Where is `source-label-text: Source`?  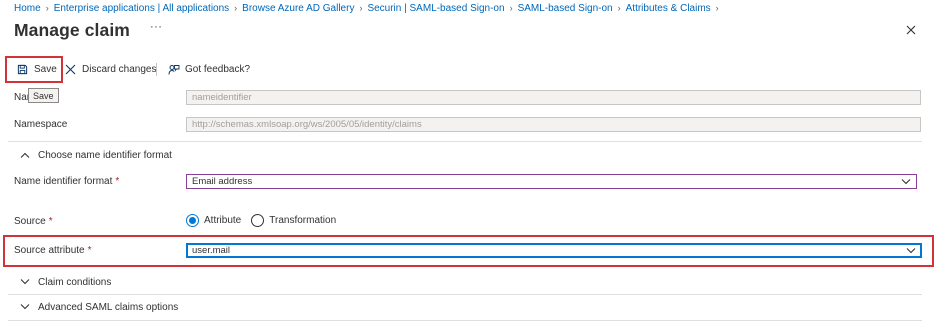
source-label-text: Source is located at coordinates (30, 221).